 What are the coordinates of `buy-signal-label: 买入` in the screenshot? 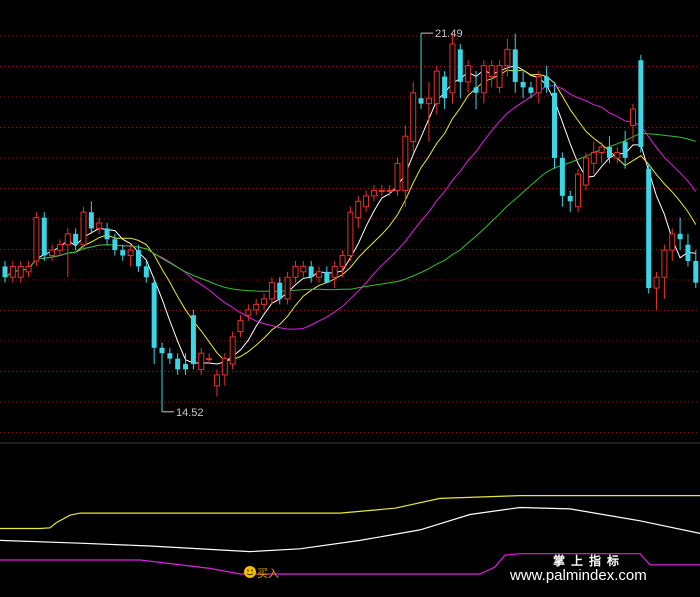 It's located at (268, 573).